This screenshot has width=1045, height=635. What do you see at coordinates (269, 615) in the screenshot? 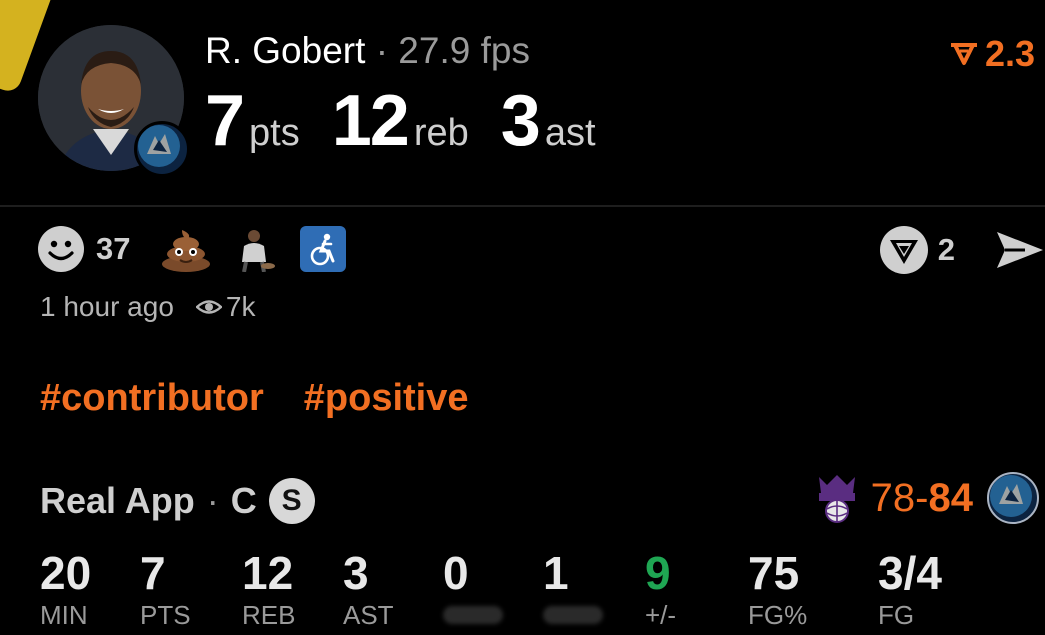
I see `box-stat-label: REB` at bounding box center [269, 615].